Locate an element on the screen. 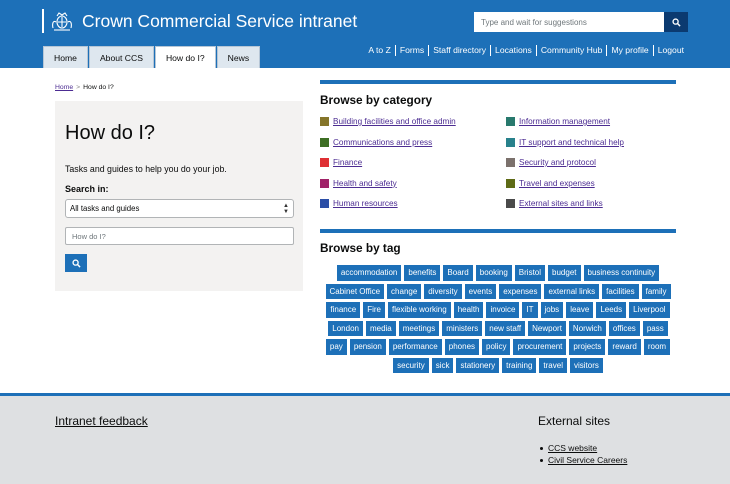 This screenshot has width=730, height=484. tag-link: IT is located at coordinates (530, 310).